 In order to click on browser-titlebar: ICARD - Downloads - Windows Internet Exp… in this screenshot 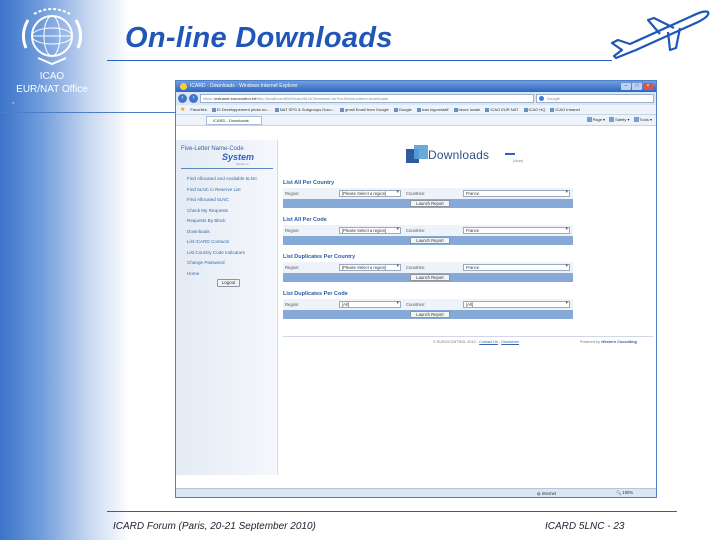, I will do `click(416, 86)`.